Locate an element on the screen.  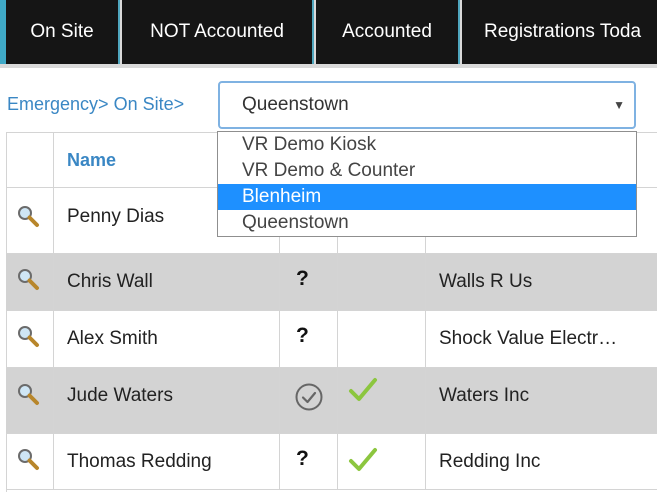
table-row: Thomas Redding ? Redding Inc is located at coordinates (331, 461).